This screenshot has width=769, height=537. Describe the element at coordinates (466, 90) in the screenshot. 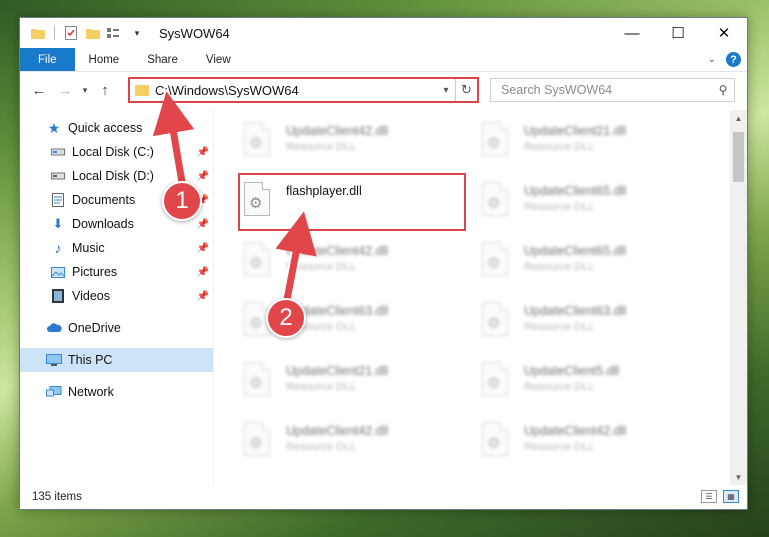

I see `refresh-icon: ↻` at that location.